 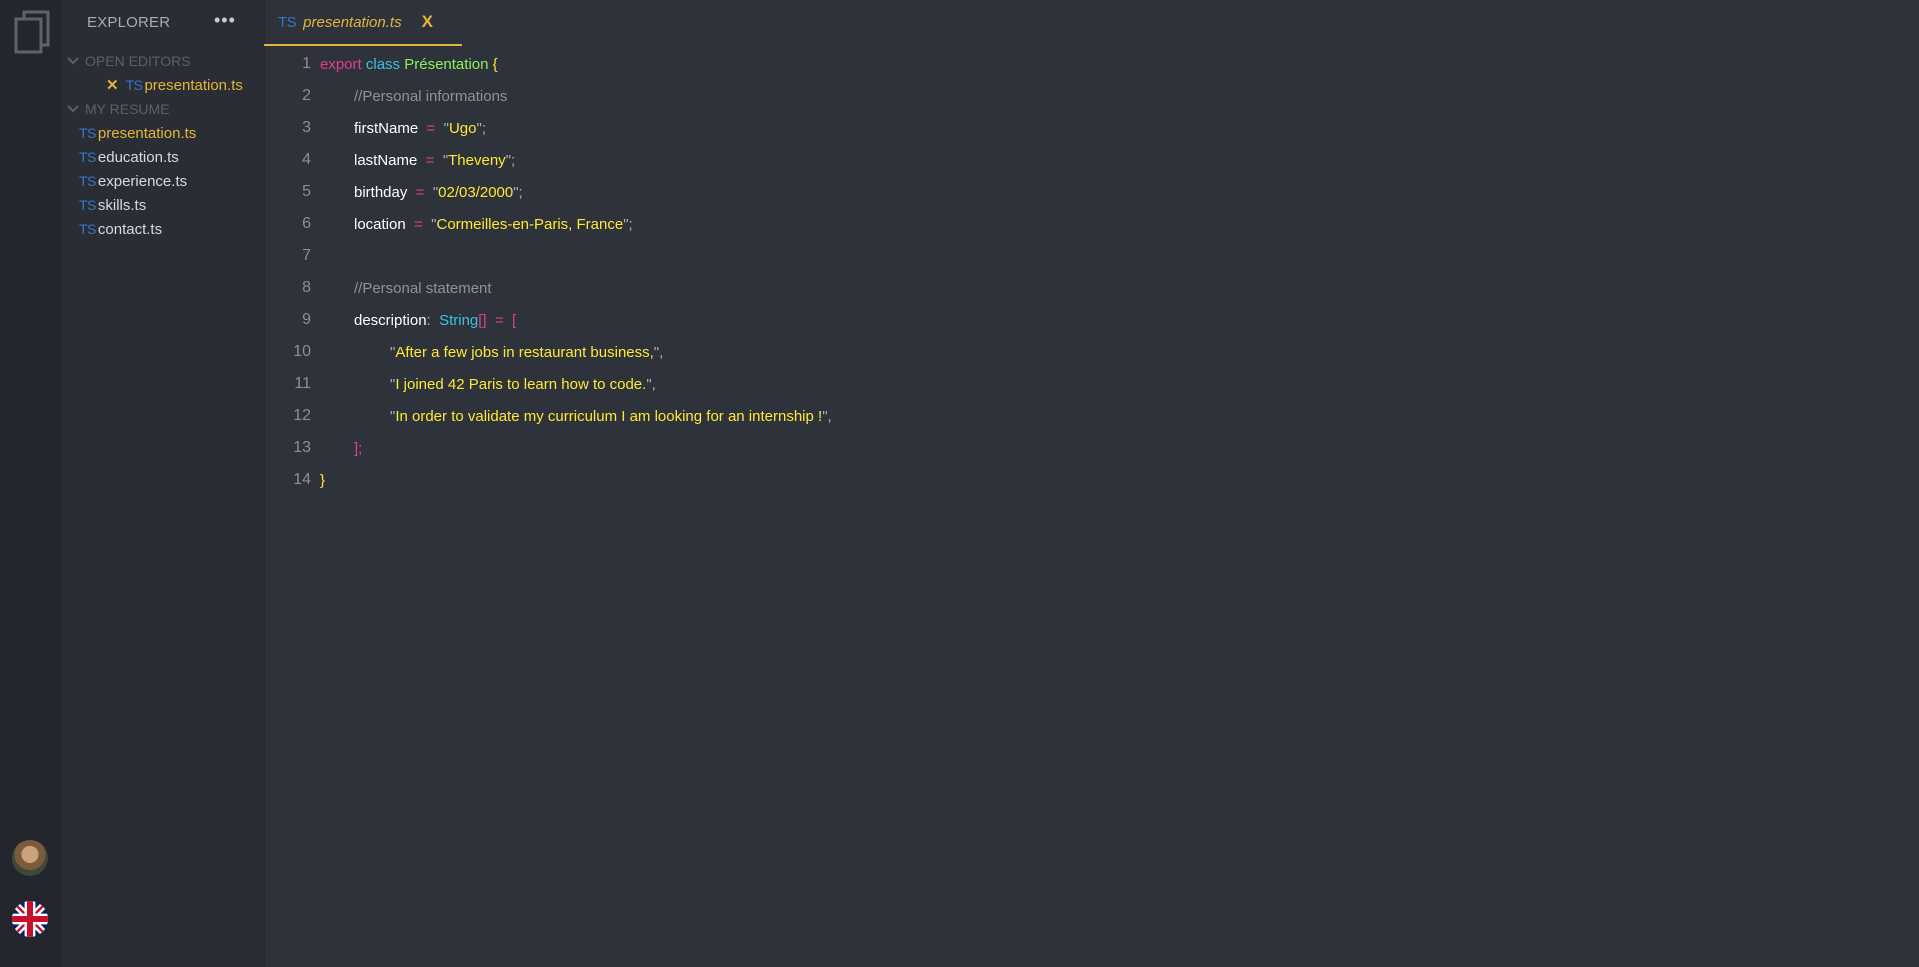 I want to click on file-item-skills: TS skills.ts, so click(x=112, y=205).